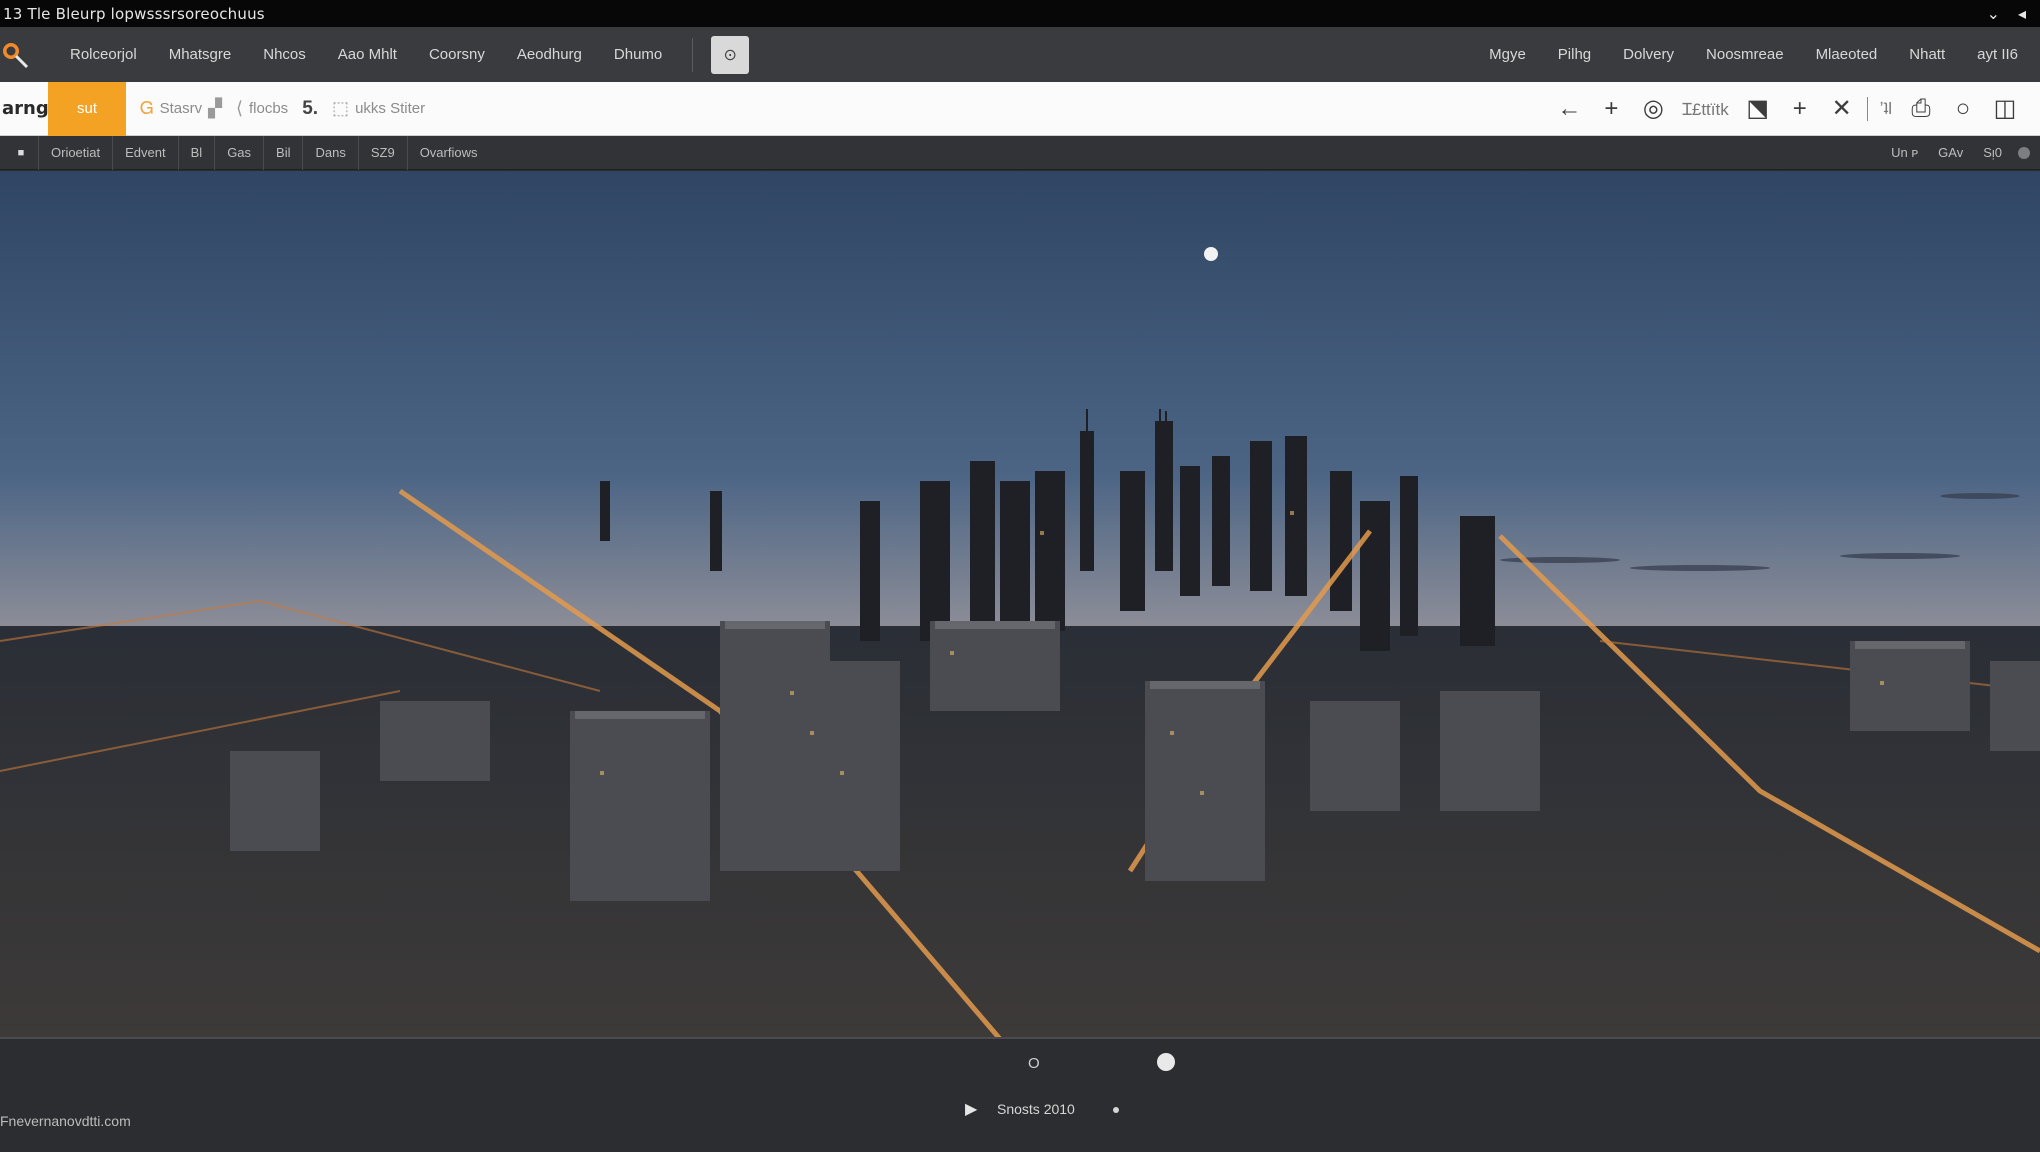 Image resolution: width=2040 pixels, height=1152 pixels. What do you see at coordinates (329, 152) in the screenshot?
I see `sub-item-6: Dans` at bounding box center [329, 152].